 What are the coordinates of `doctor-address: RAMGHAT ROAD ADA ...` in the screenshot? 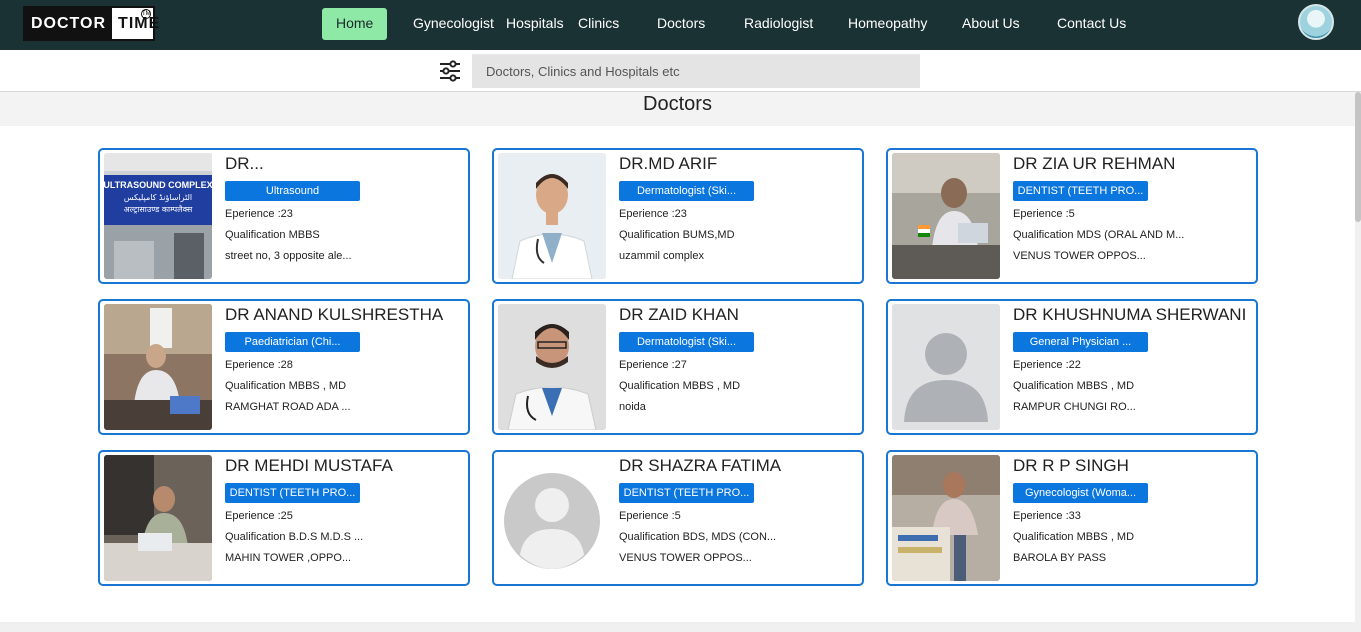 It's located at (288, 407).